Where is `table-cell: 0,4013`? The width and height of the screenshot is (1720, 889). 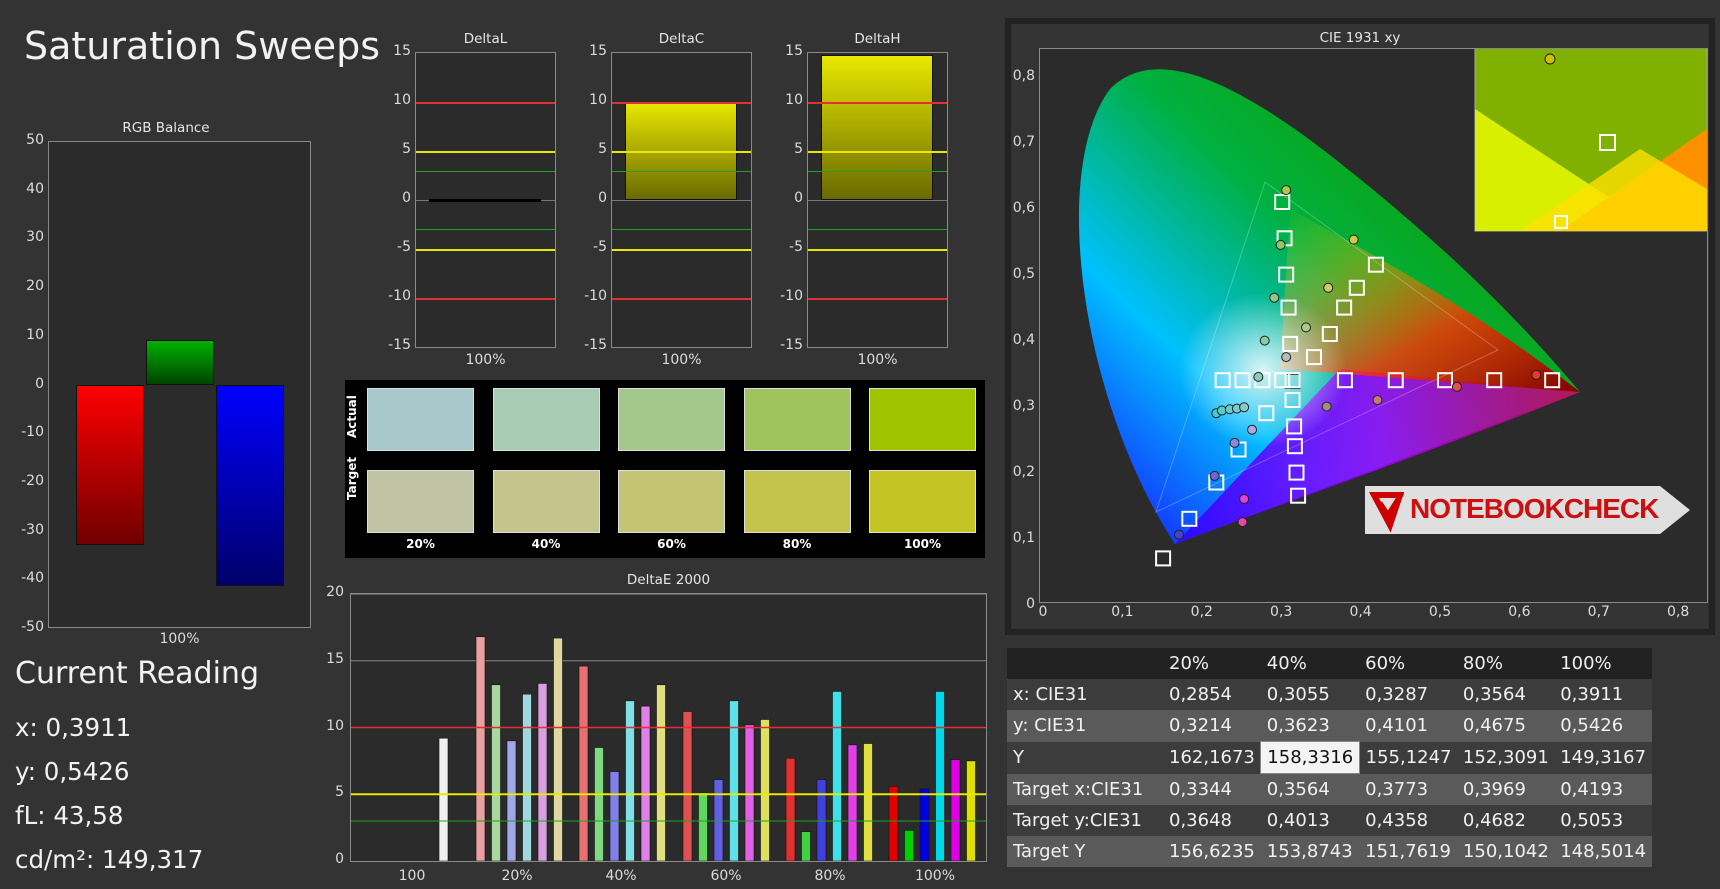
table-cell: 0,4013 is located at coordinates (1310, 820).